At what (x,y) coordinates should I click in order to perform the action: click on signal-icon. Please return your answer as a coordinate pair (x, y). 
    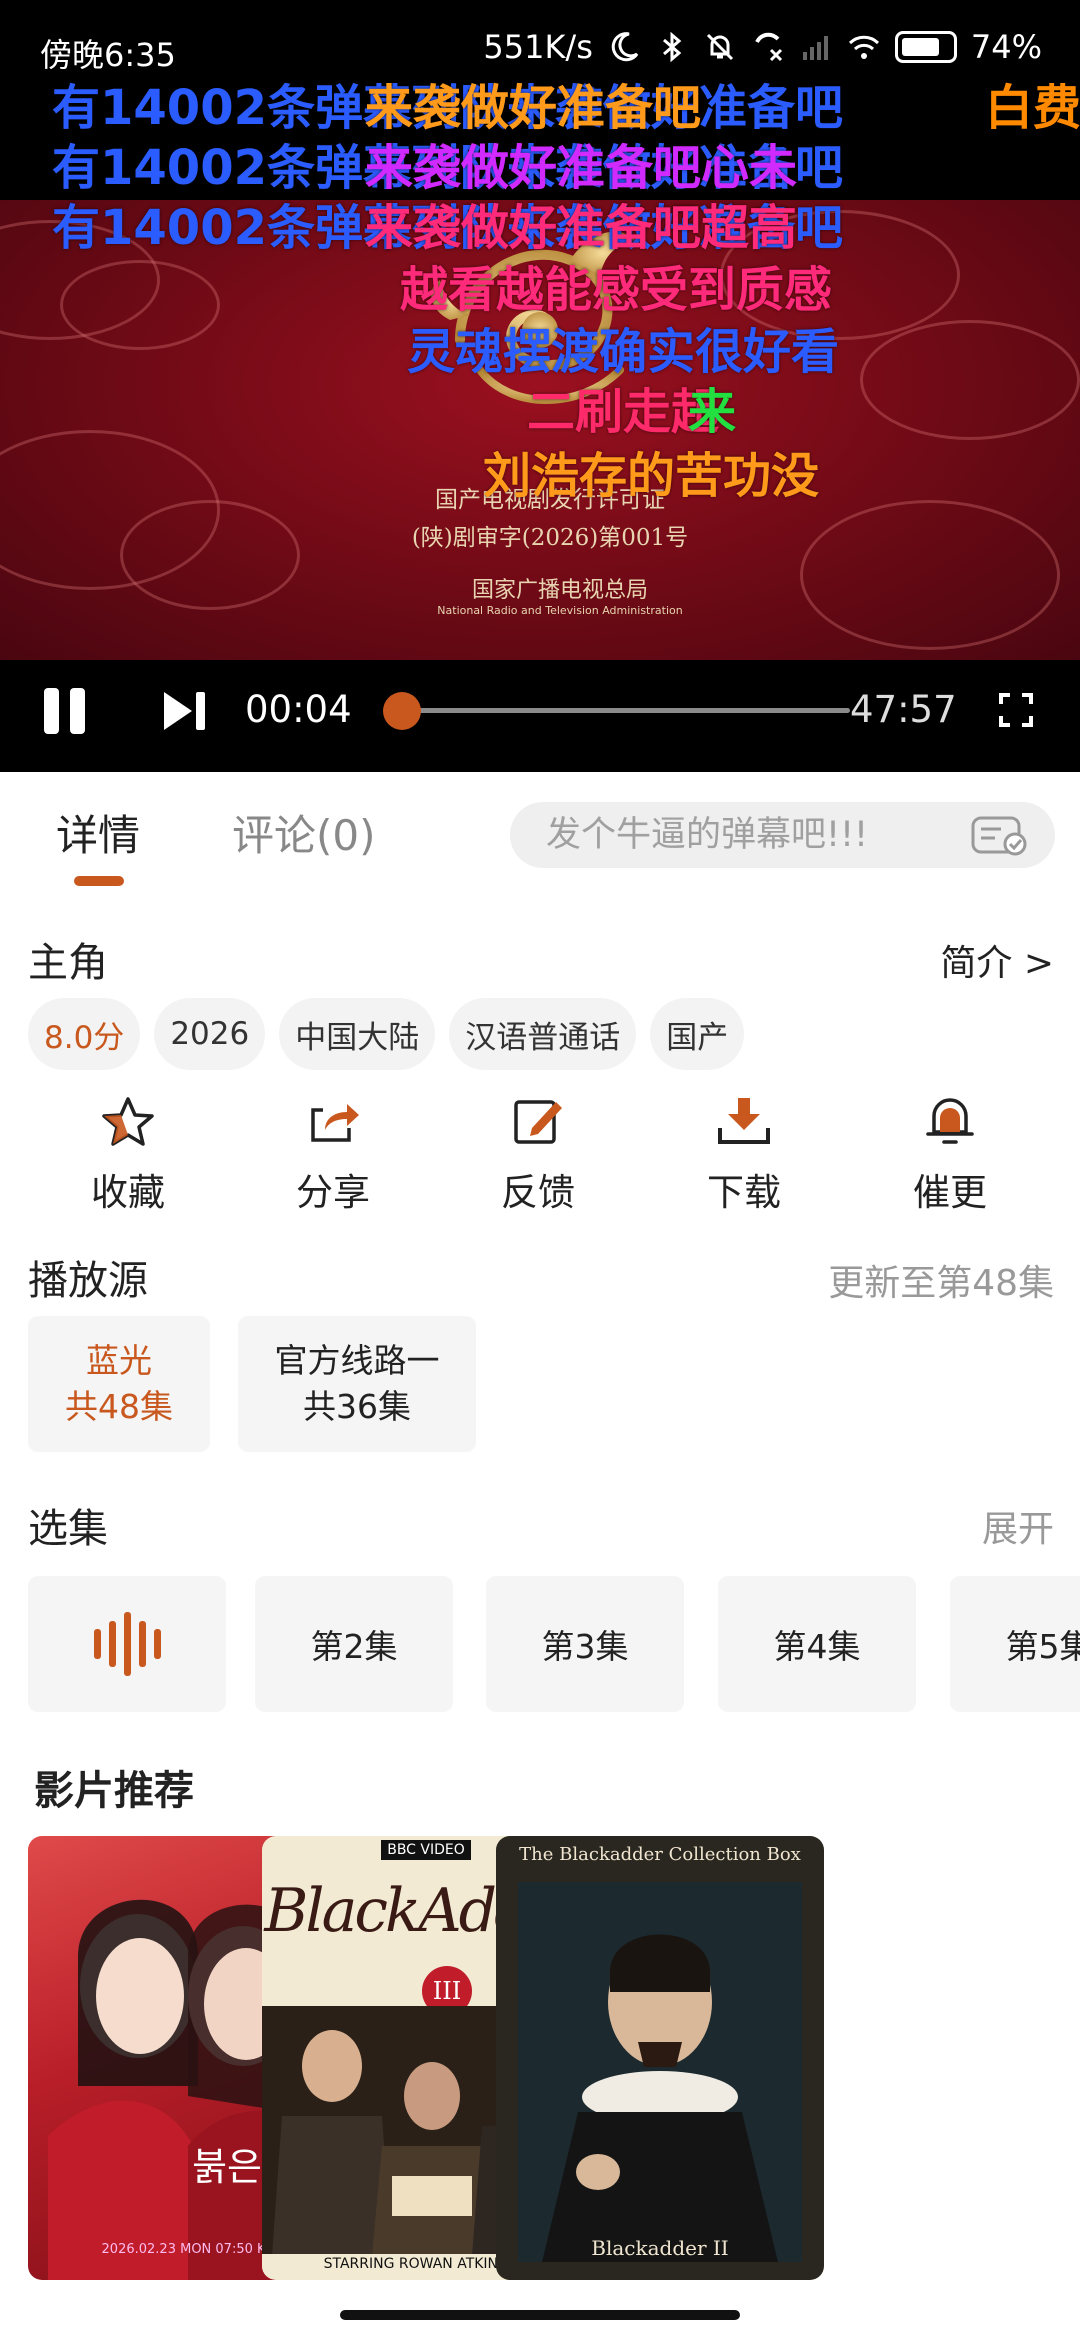
    Looking at the image, I should click on (815, 48).